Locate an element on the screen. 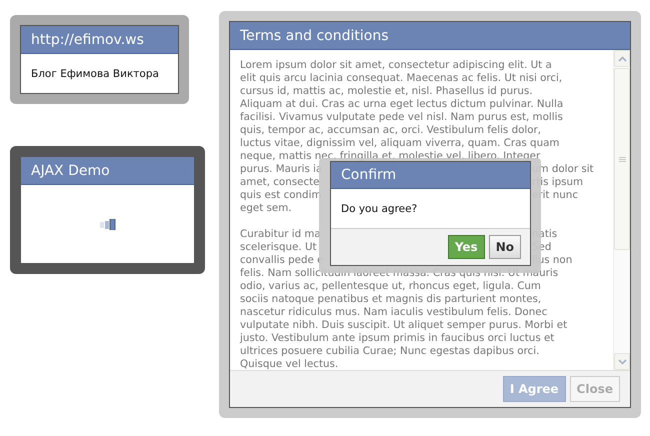  window-text: Блог Ефимова Виктора is located at coordinates (95, 74).